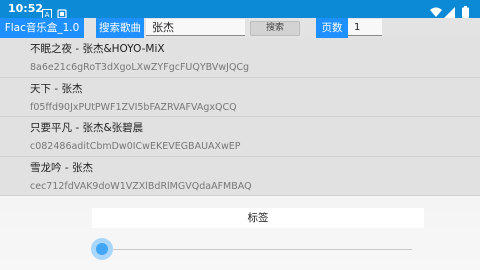 The height and width of the screenshot is (270, 480). I want to click on search-label: 搜索歌曲, so click(120, 28).